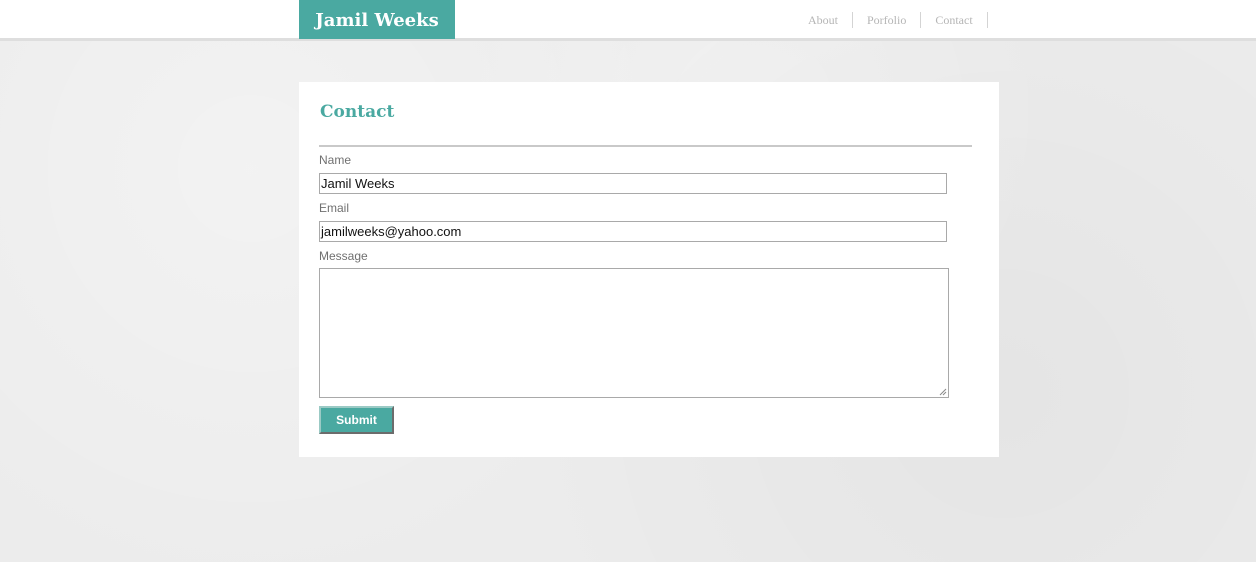  What do you see at coordinates (634, 333) in the screenshot?
I see `message-textarea` at bounding box center [634, 333].